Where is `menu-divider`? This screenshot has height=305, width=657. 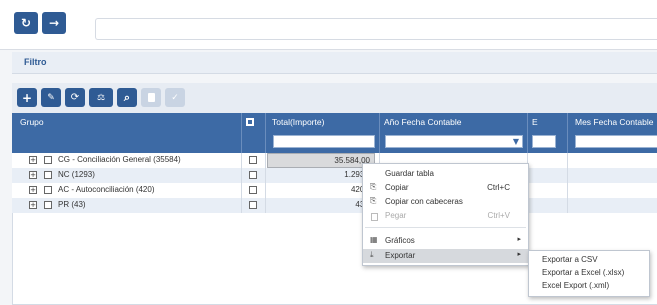
menu-divider is located at coordinates (445, 227).